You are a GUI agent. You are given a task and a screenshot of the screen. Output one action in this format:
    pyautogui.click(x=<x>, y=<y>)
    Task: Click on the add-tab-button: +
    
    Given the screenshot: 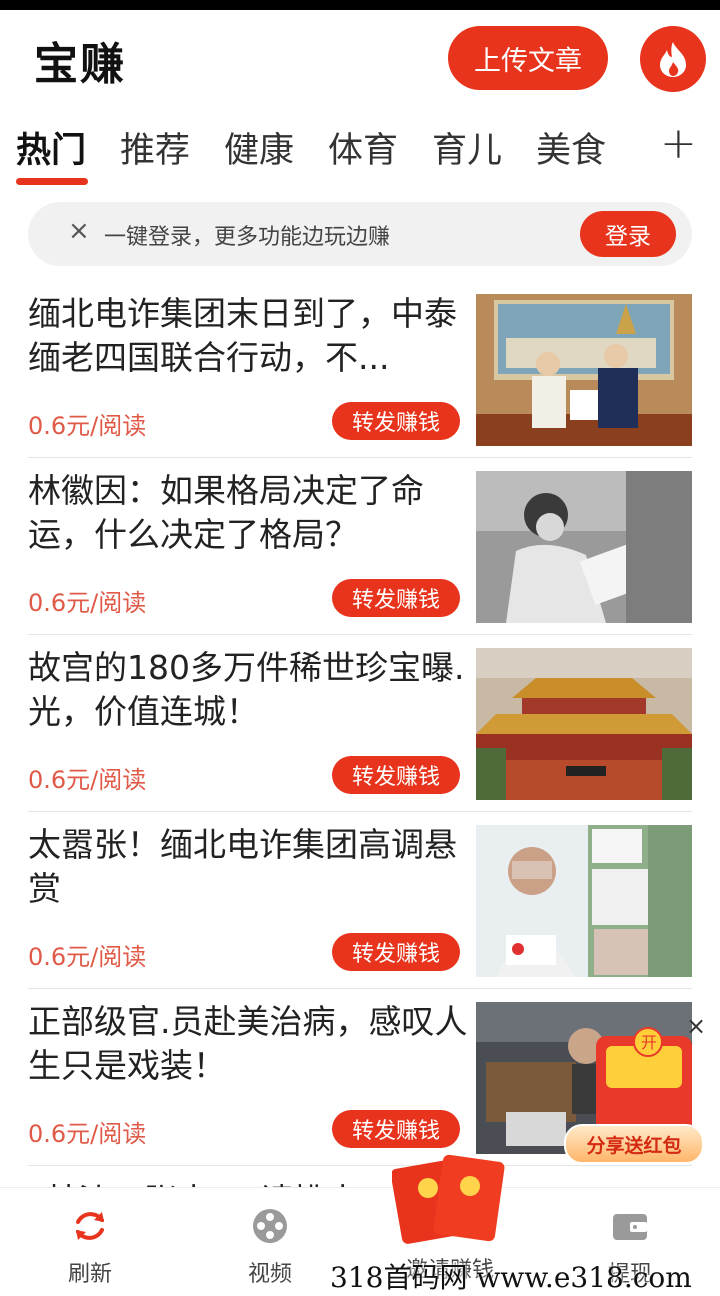 What is the action you would take?
    pyautogui.click(x=678, y=143)
    